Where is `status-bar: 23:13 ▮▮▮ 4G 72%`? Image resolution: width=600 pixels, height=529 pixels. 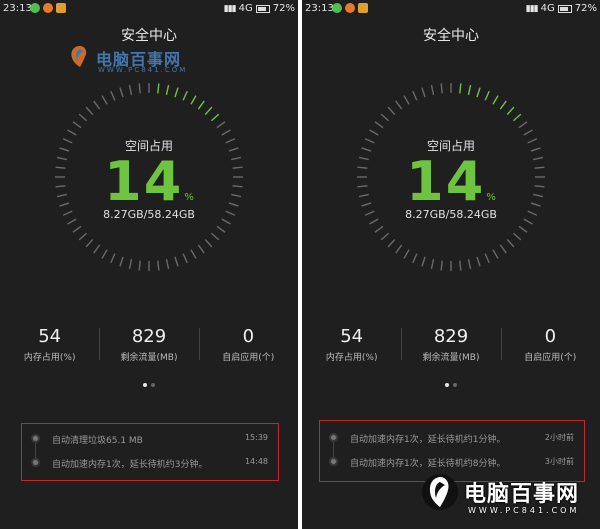 status-bar: 23:13 ▮▮▮ 4G 72% is located at coordinates (149, 9).